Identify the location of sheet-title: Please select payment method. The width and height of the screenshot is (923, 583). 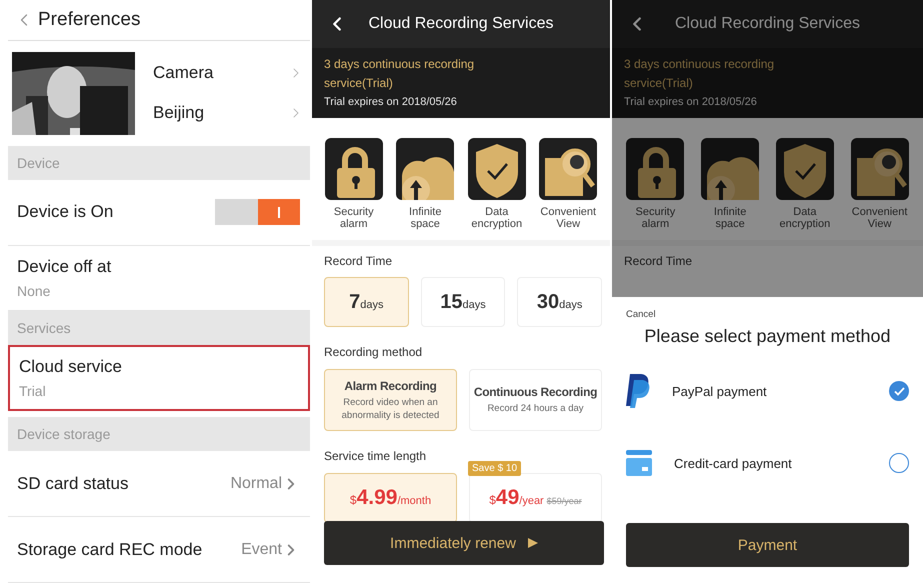
(767, 336).